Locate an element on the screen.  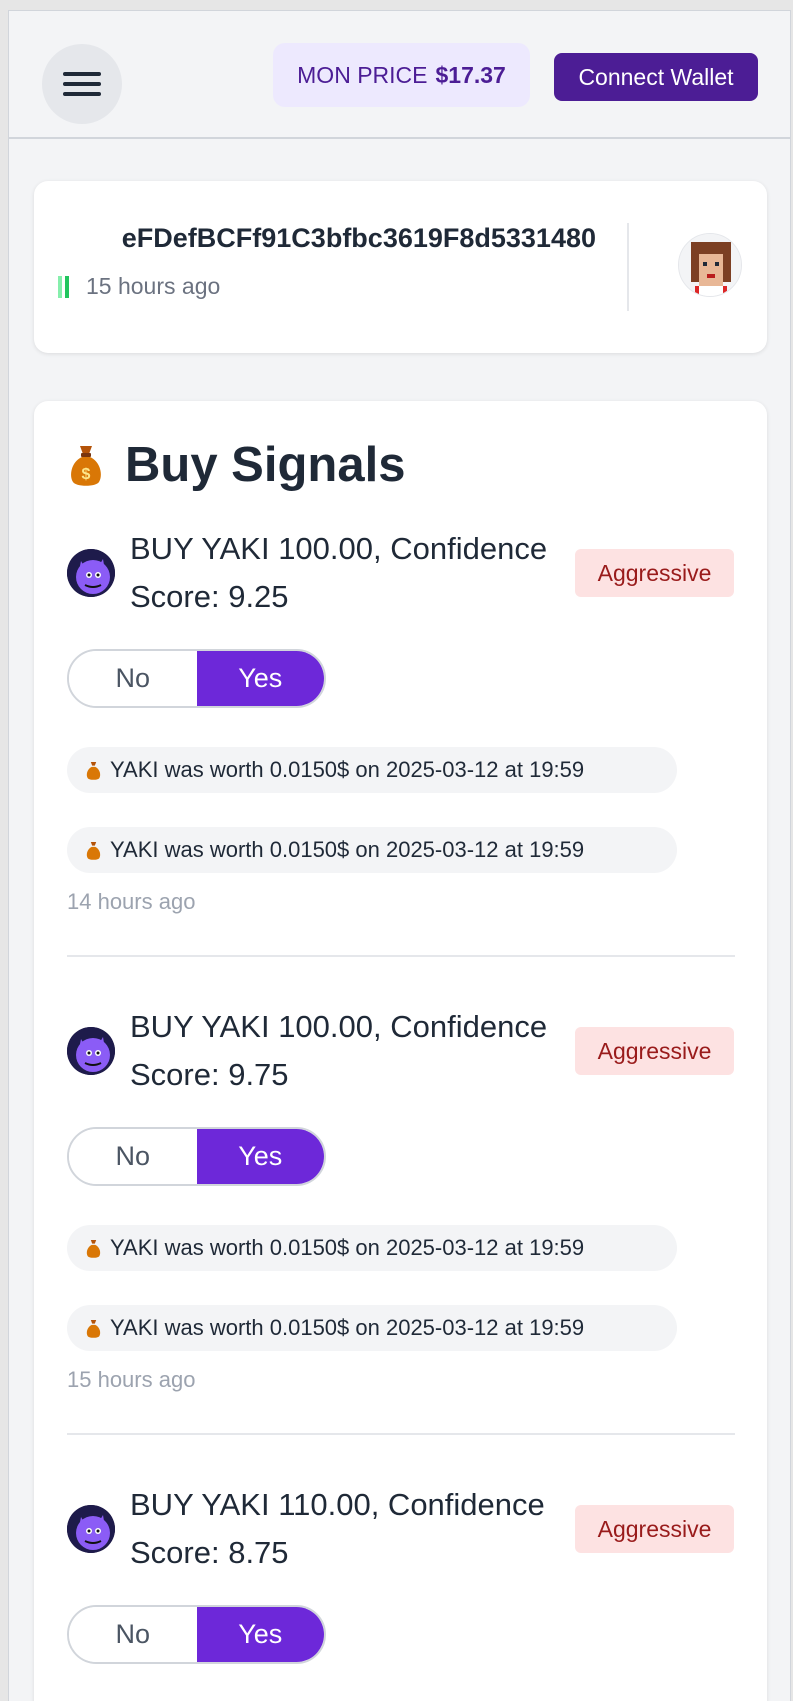
mon-price-badge: MON PRICE $17.37 is located at coordinates (401, 75).